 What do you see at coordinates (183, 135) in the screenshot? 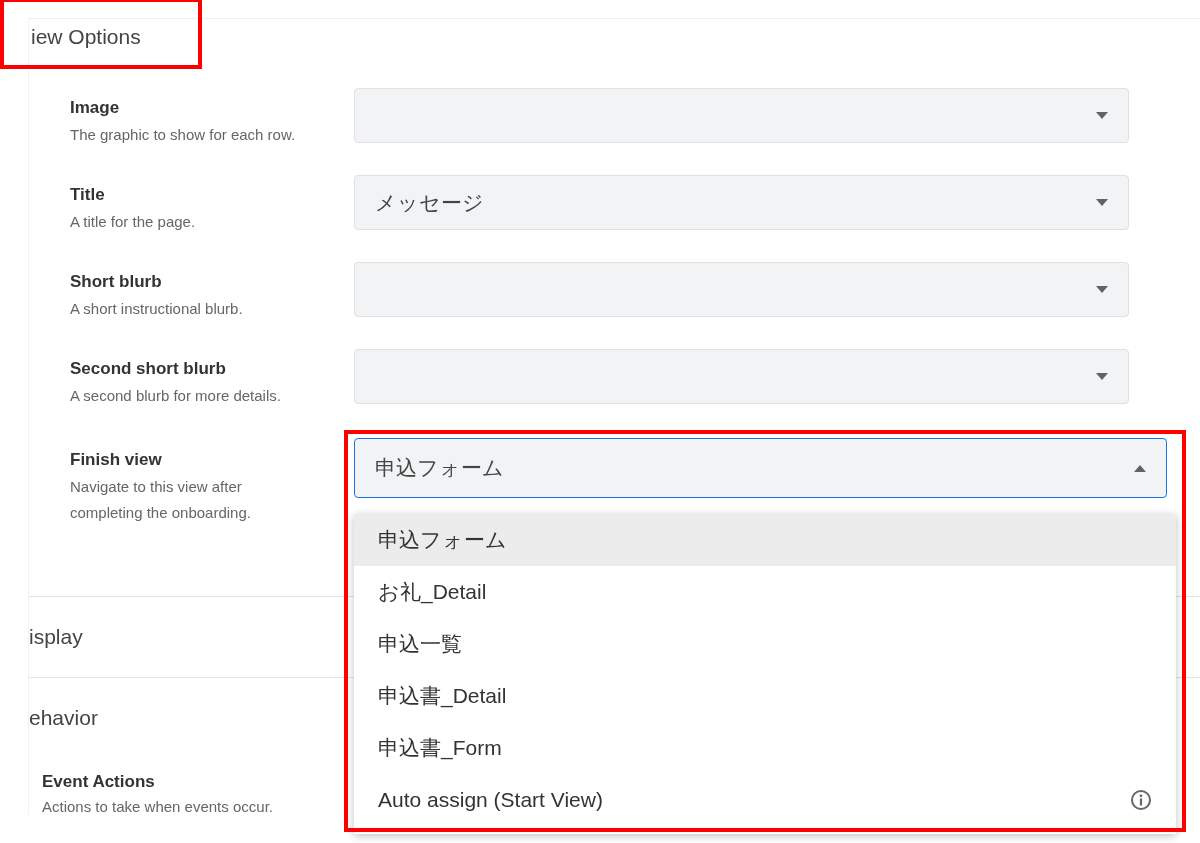
I see `field-description: The graphic to show for each row.` at bounding box center [183, 135].